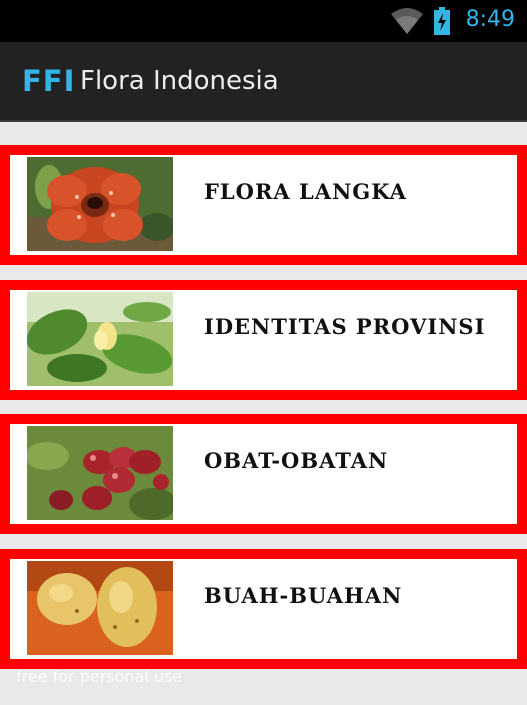 This screenshot has width=527, height=705. I want to click on menu-item-label: FLORA LANGKA, so click(305, 191).